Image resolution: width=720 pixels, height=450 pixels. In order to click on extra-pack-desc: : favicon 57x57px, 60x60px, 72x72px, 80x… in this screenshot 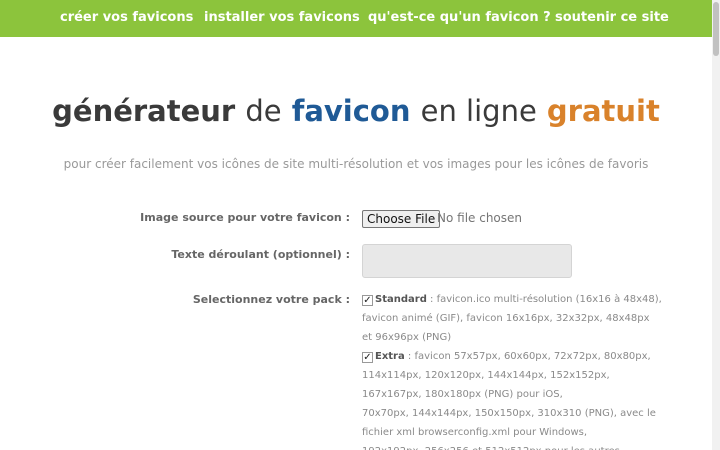, I will do `click(506, 375)`.